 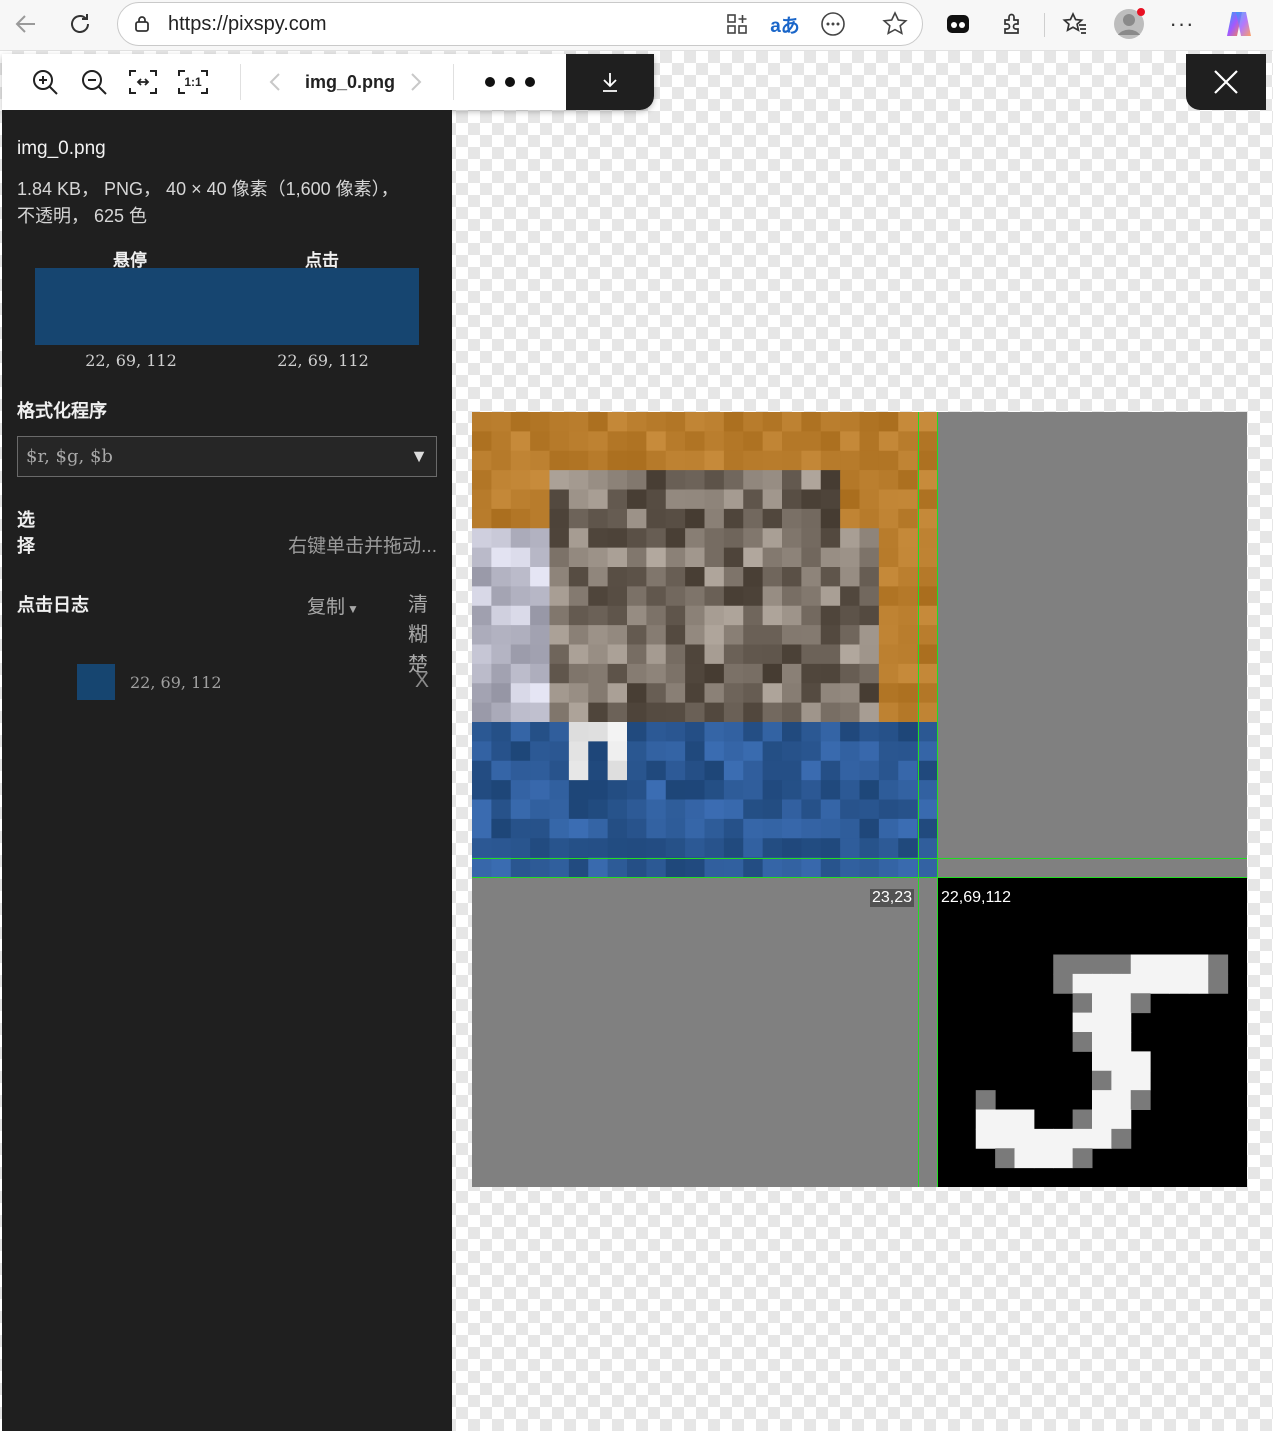 What do you see at coordinates (895, 24) in the screenshot?
I see `favorite-star-icon` at bounding box center [895, 24].